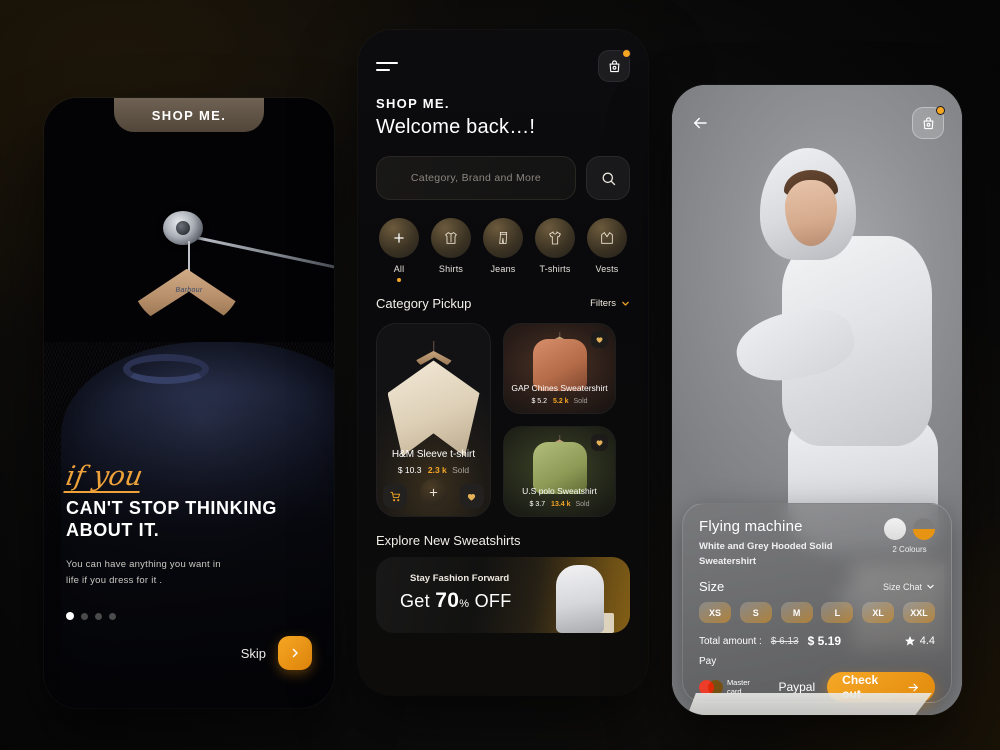  I want to click on heart-icon, so click(471, 497).